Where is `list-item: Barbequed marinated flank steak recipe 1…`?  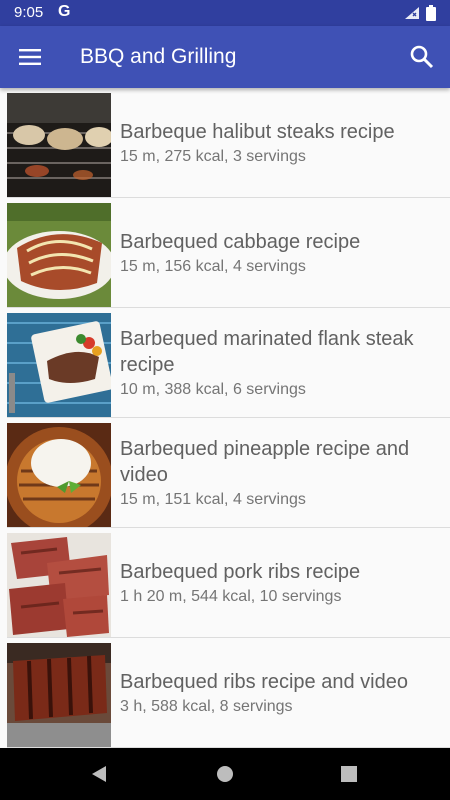
list-item: Barbequed marinated flank steak recipe 1… is located at coordinates (225, 363).